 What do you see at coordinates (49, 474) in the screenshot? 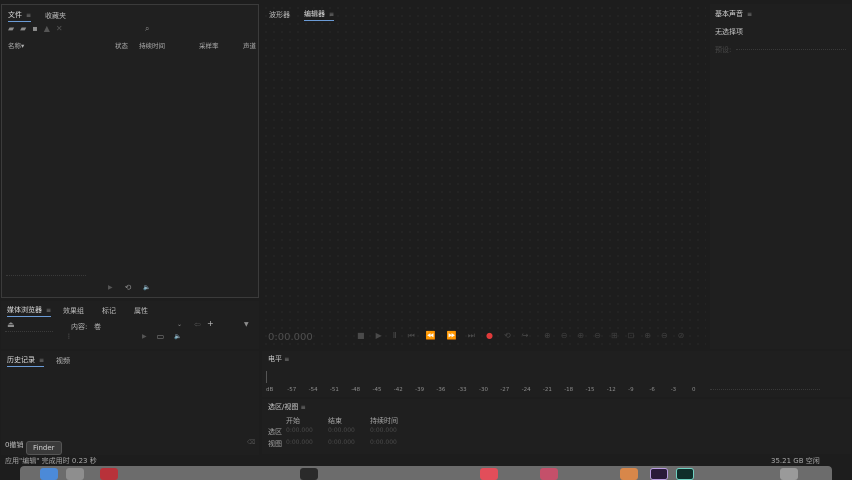
I see `dock-app-finder` at bounding box center [49, 474].